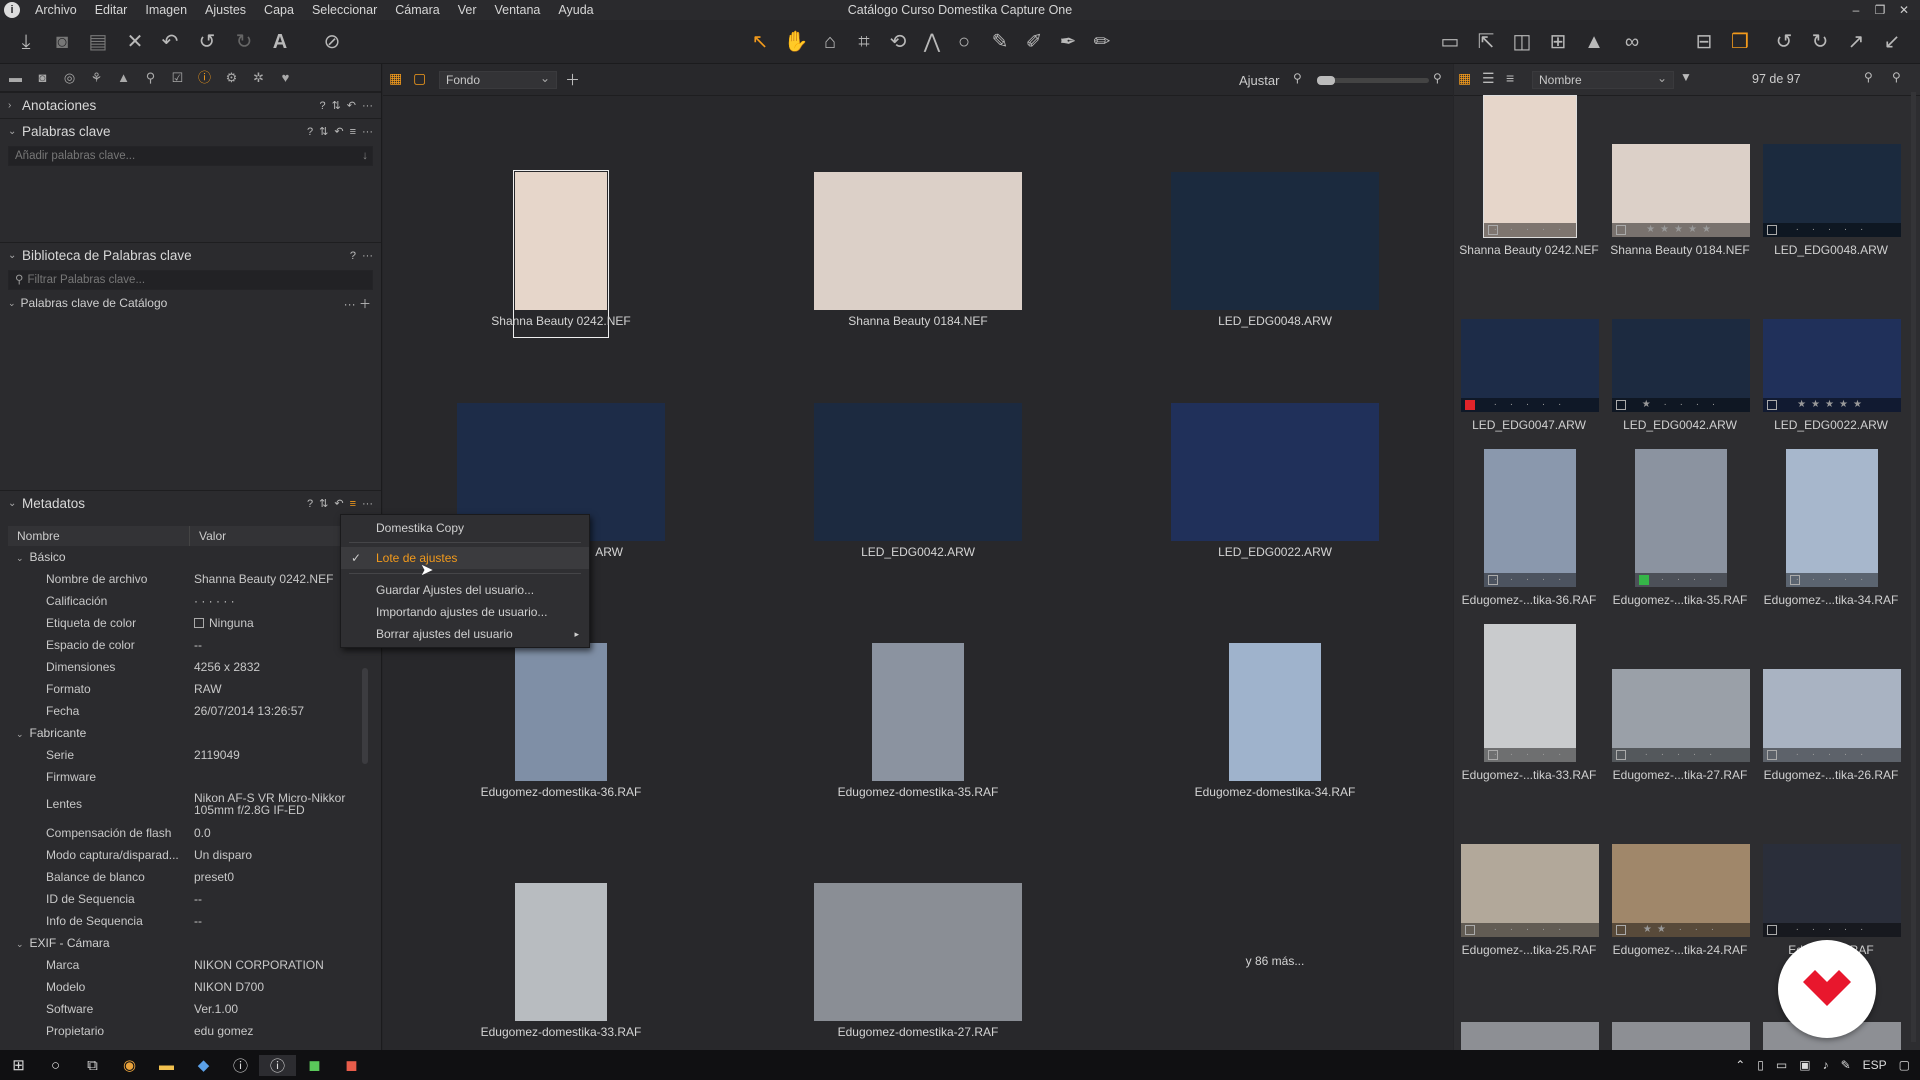 Image resolution: width=1920 pixels, height=1080 pixels. I want to click on multi-view-icon: ❒, so click(1740, 42).